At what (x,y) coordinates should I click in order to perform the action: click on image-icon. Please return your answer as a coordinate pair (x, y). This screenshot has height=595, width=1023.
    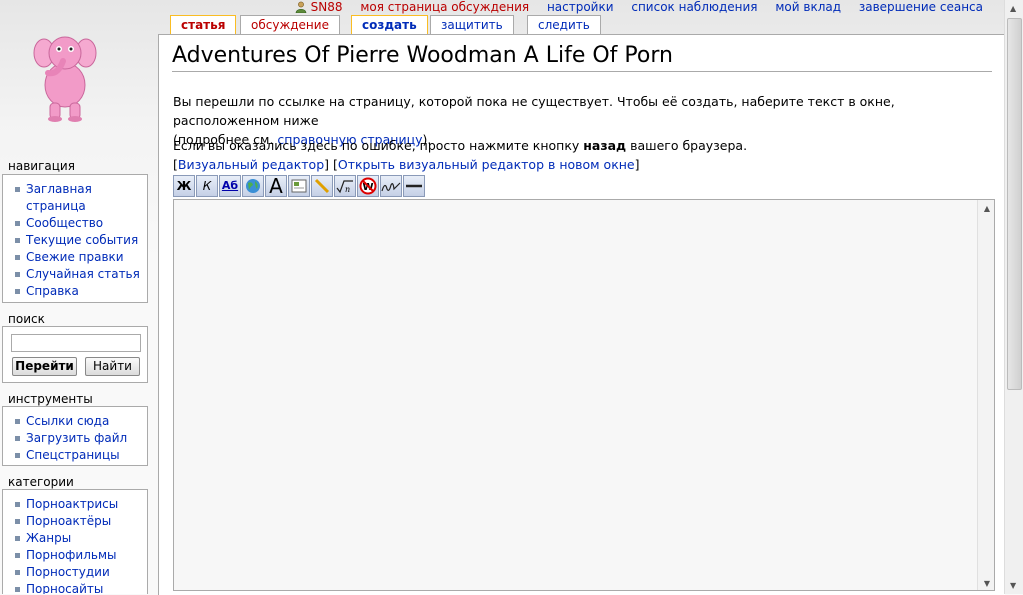
    Looking at the image, I should click on (299, 186).